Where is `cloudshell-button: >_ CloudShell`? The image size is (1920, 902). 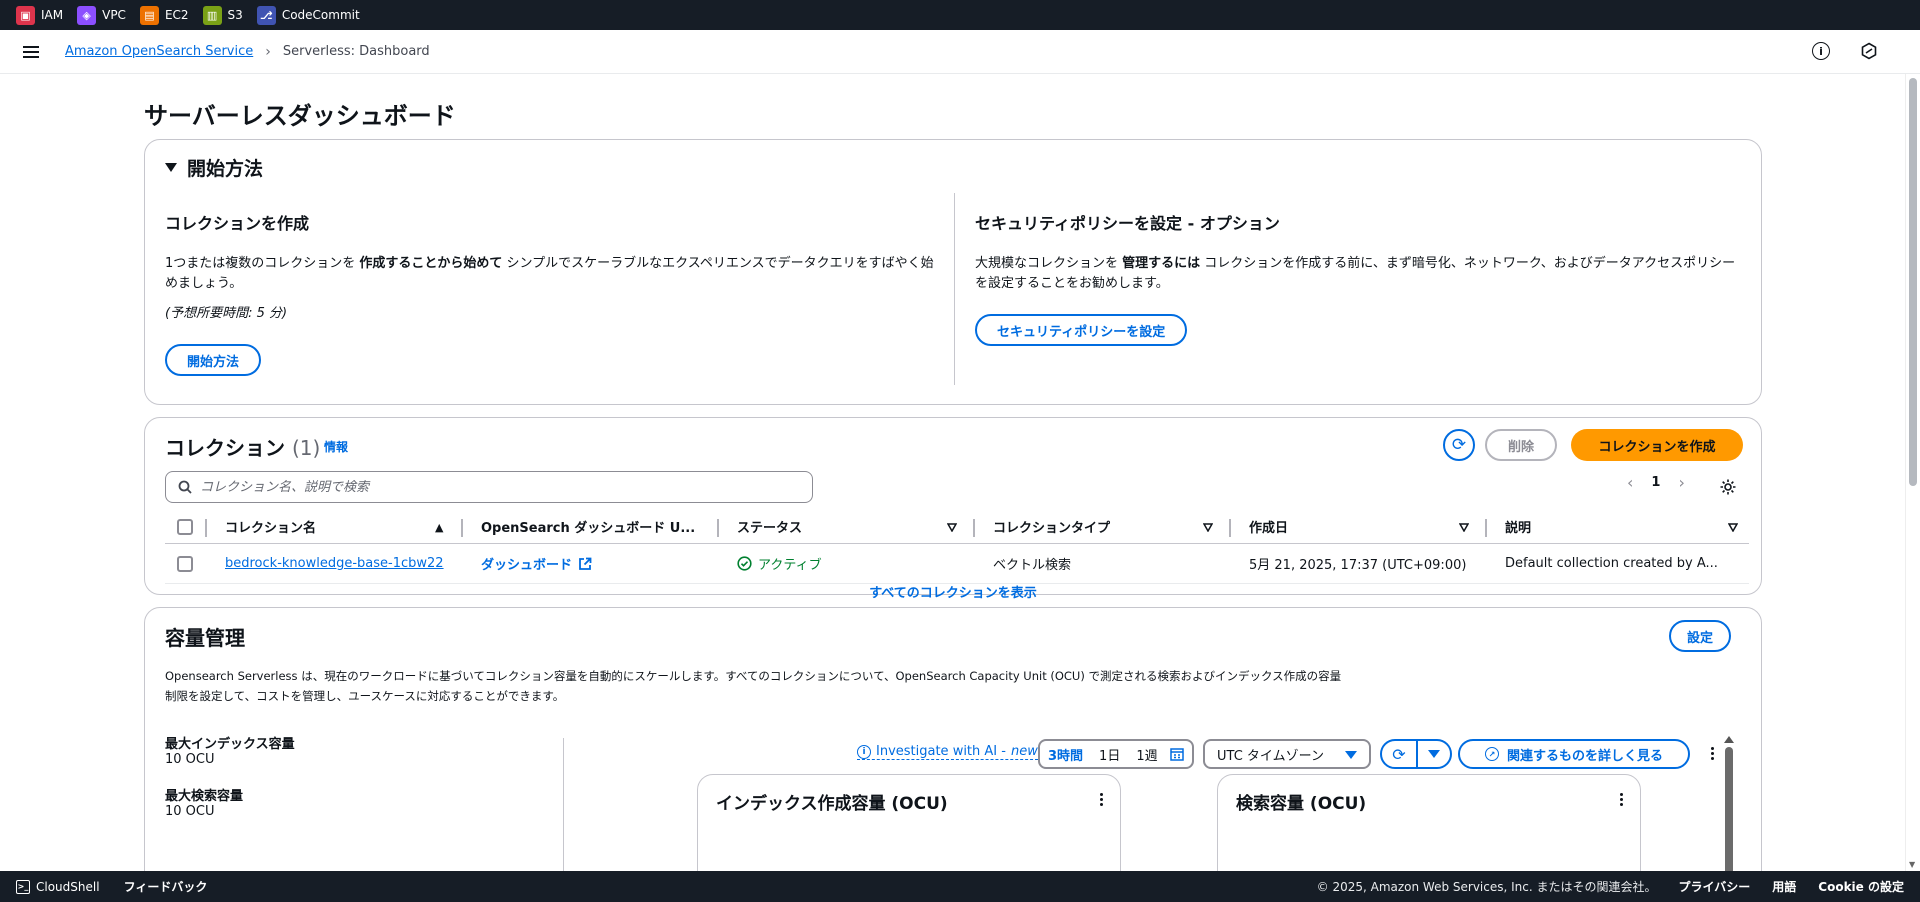 cloudshell-button: >_ CloudShell is located at coordinates (58, 886).